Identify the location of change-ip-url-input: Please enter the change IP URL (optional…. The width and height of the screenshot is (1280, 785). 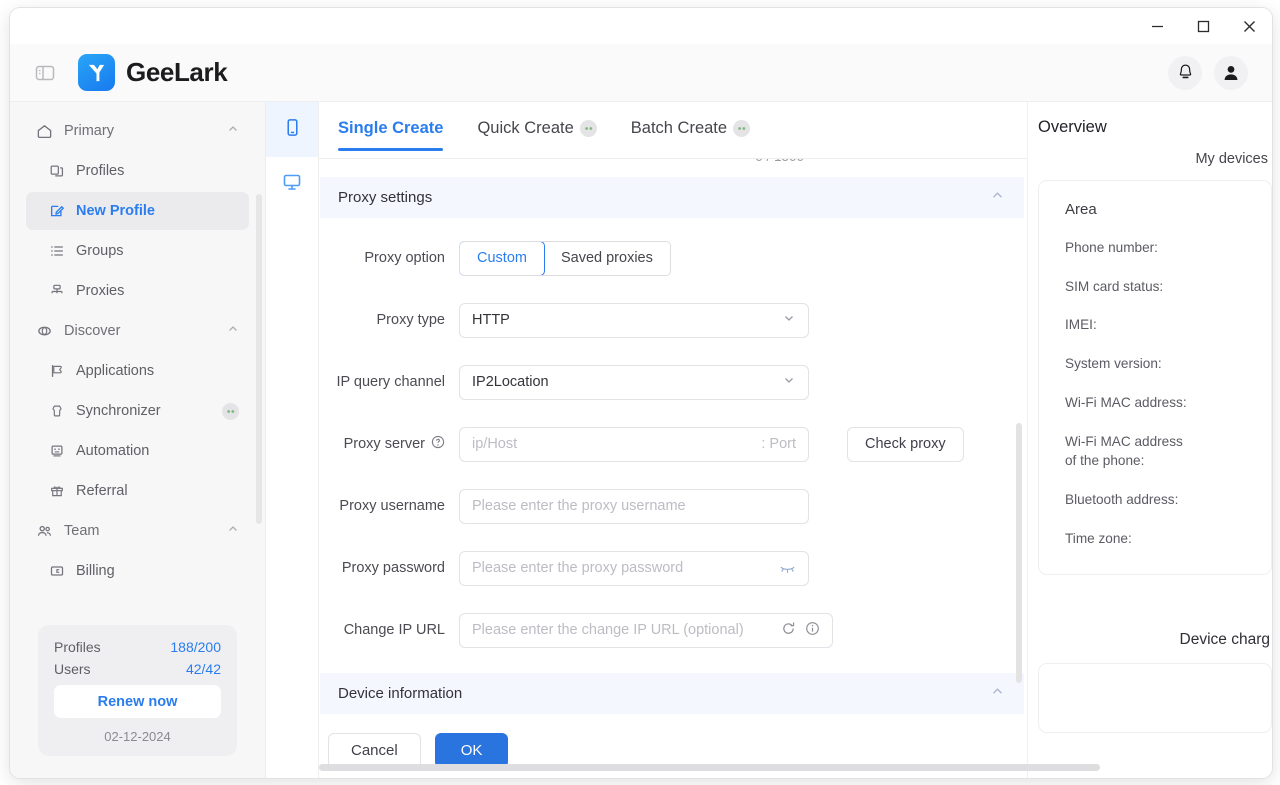
(646, 630).